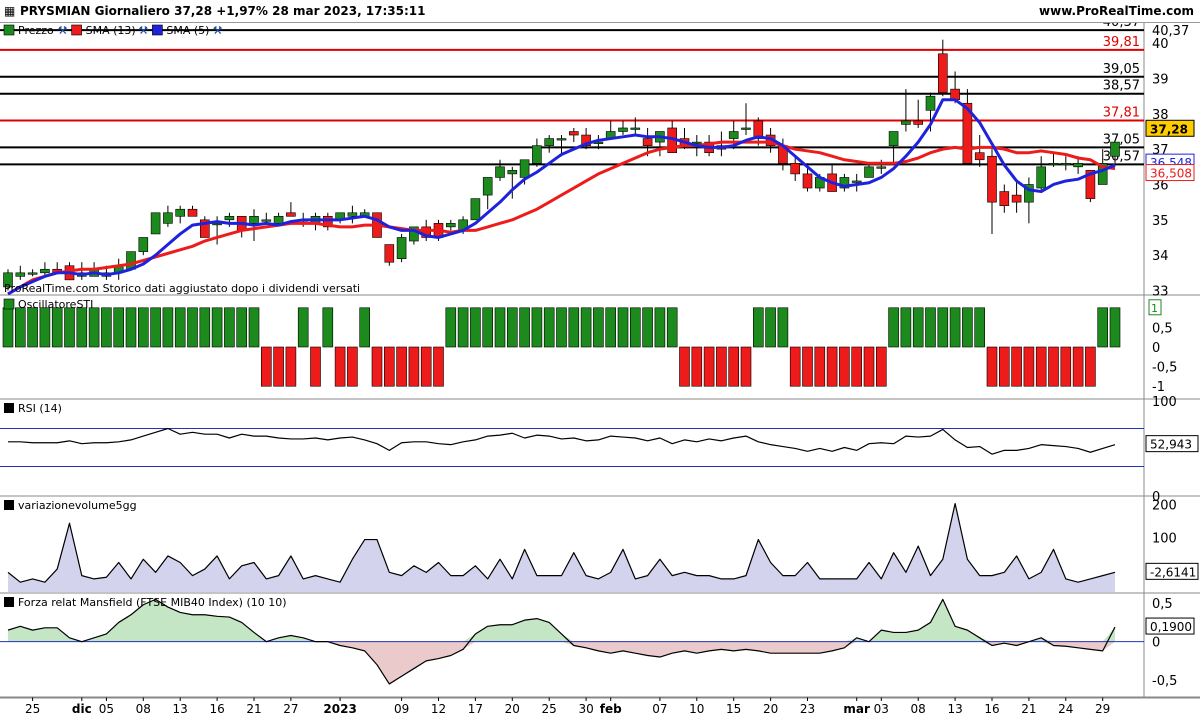 This screenshot has height=720, width=1200. I want to click on price-y-tick: 33, so click(1160, 291).